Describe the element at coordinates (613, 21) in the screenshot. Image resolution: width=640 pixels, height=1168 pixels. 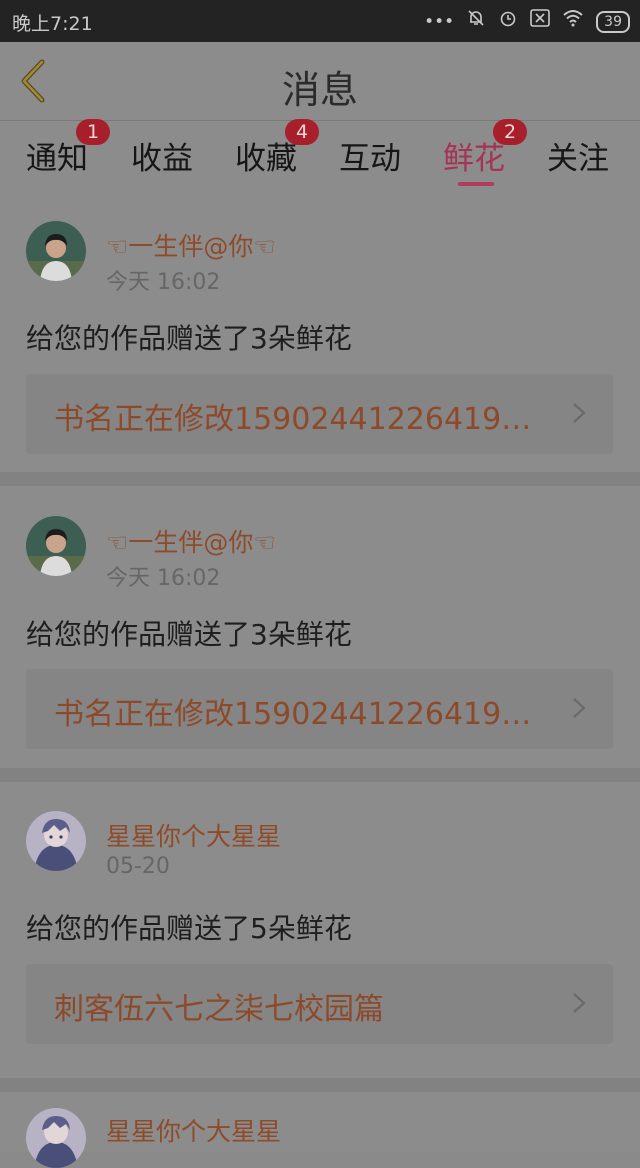
I see `battery-icon: 39` at that location.